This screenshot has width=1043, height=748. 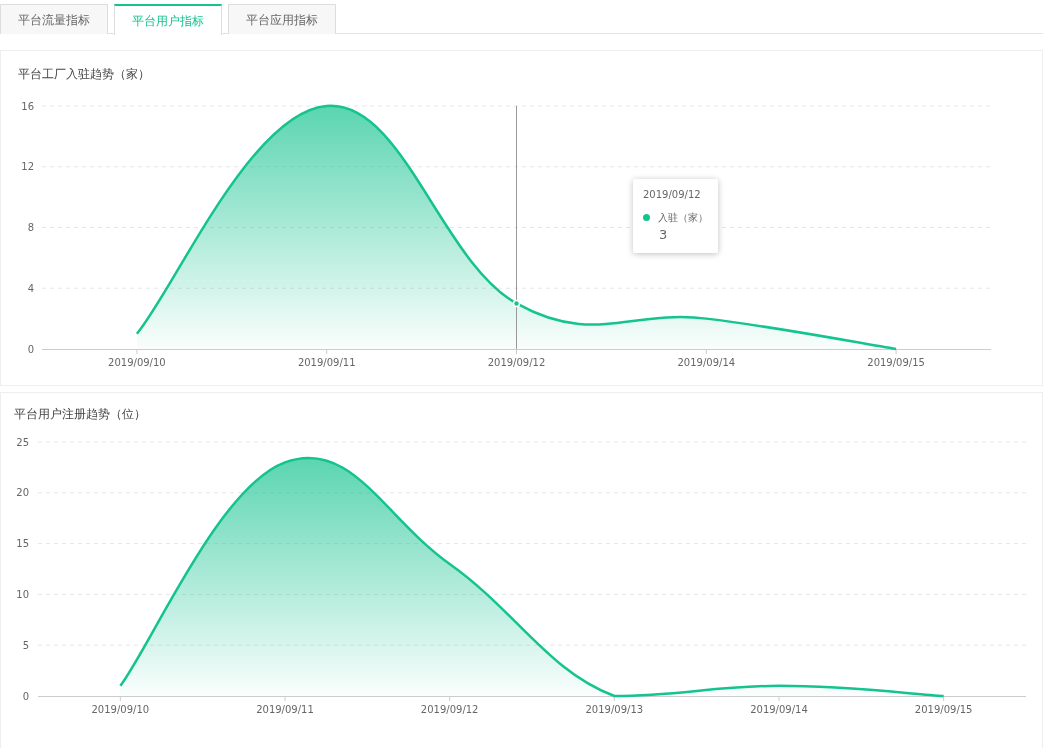 What do you see at coordinates (22, 442) in the screenshot?
I see `y-tick-label: 25` at bounding box center [22, 442].